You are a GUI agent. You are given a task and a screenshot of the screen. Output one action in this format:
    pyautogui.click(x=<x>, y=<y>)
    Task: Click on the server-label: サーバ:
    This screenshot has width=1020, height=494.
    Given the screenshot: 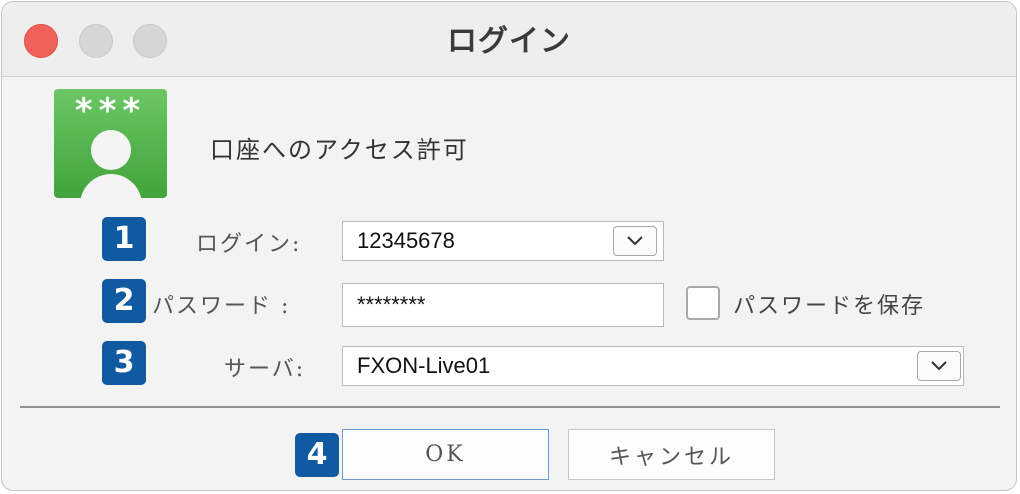 What is the action you would take?
    pyautogui.click(x=265, y=369)
    